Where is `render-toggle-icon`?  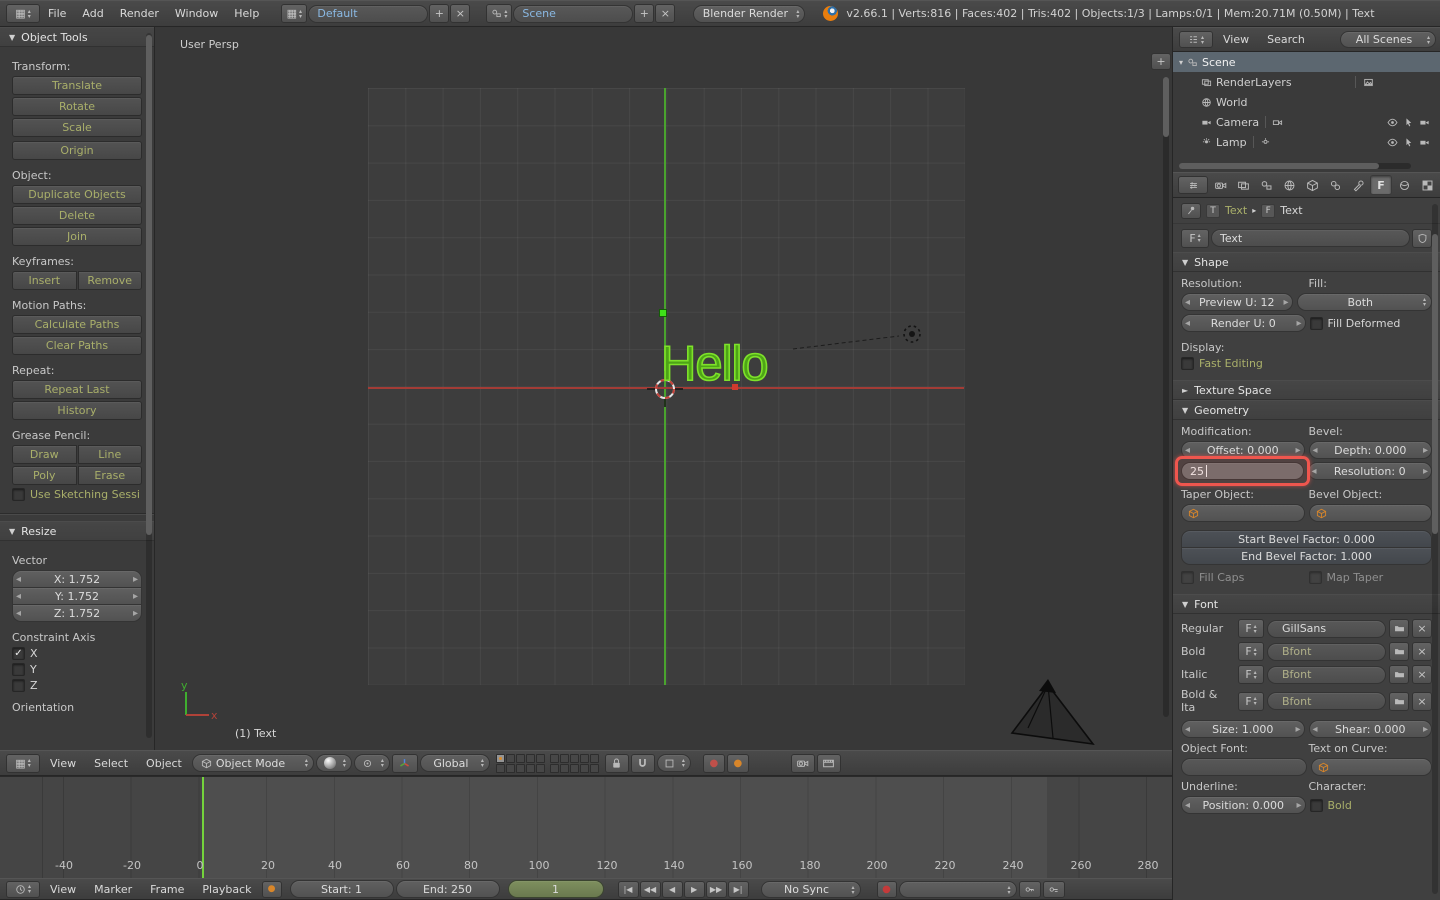
render-toggle-icon is located at coordinates (1368, 82).